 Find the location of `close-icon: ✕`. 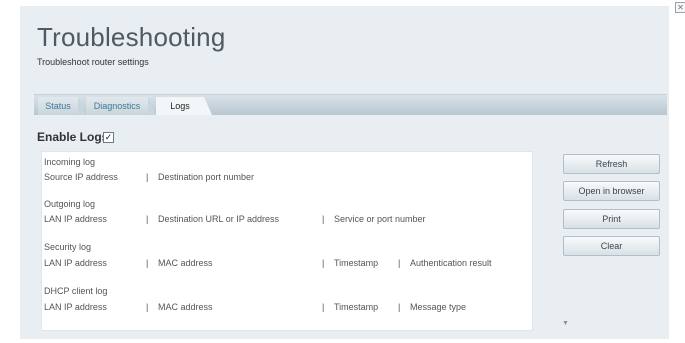

close-icon: ✕ is located at coordinates (680, 7).